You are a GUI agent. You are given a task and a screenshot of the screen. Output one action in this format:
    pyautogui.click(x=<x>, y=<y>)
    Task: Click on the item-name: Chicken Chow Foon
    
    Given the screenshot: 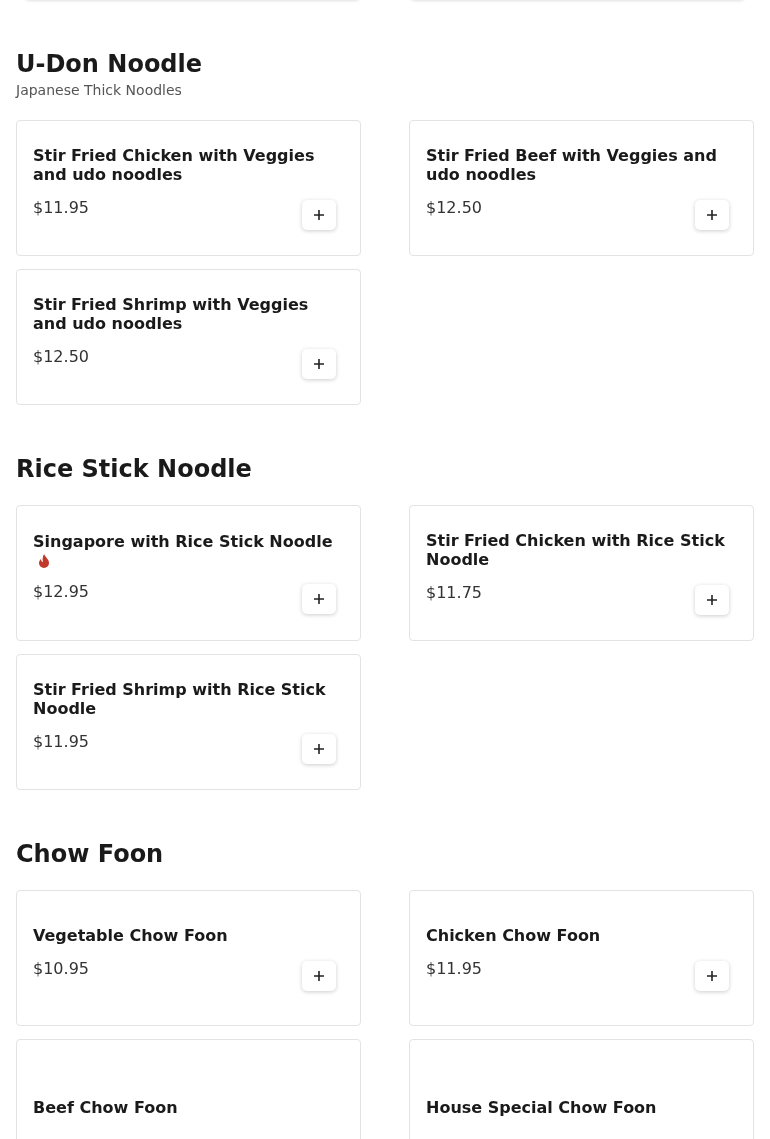 What is the action you would take?
    pyautogui.click(x=514, y=935)
    